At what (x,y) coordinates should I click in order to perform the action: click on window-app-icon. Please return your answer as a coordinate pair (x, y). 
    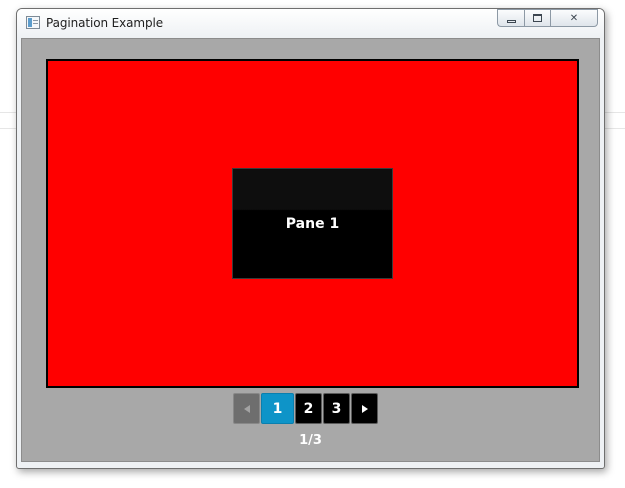
    Looking at the image, I should click on (33, 22).